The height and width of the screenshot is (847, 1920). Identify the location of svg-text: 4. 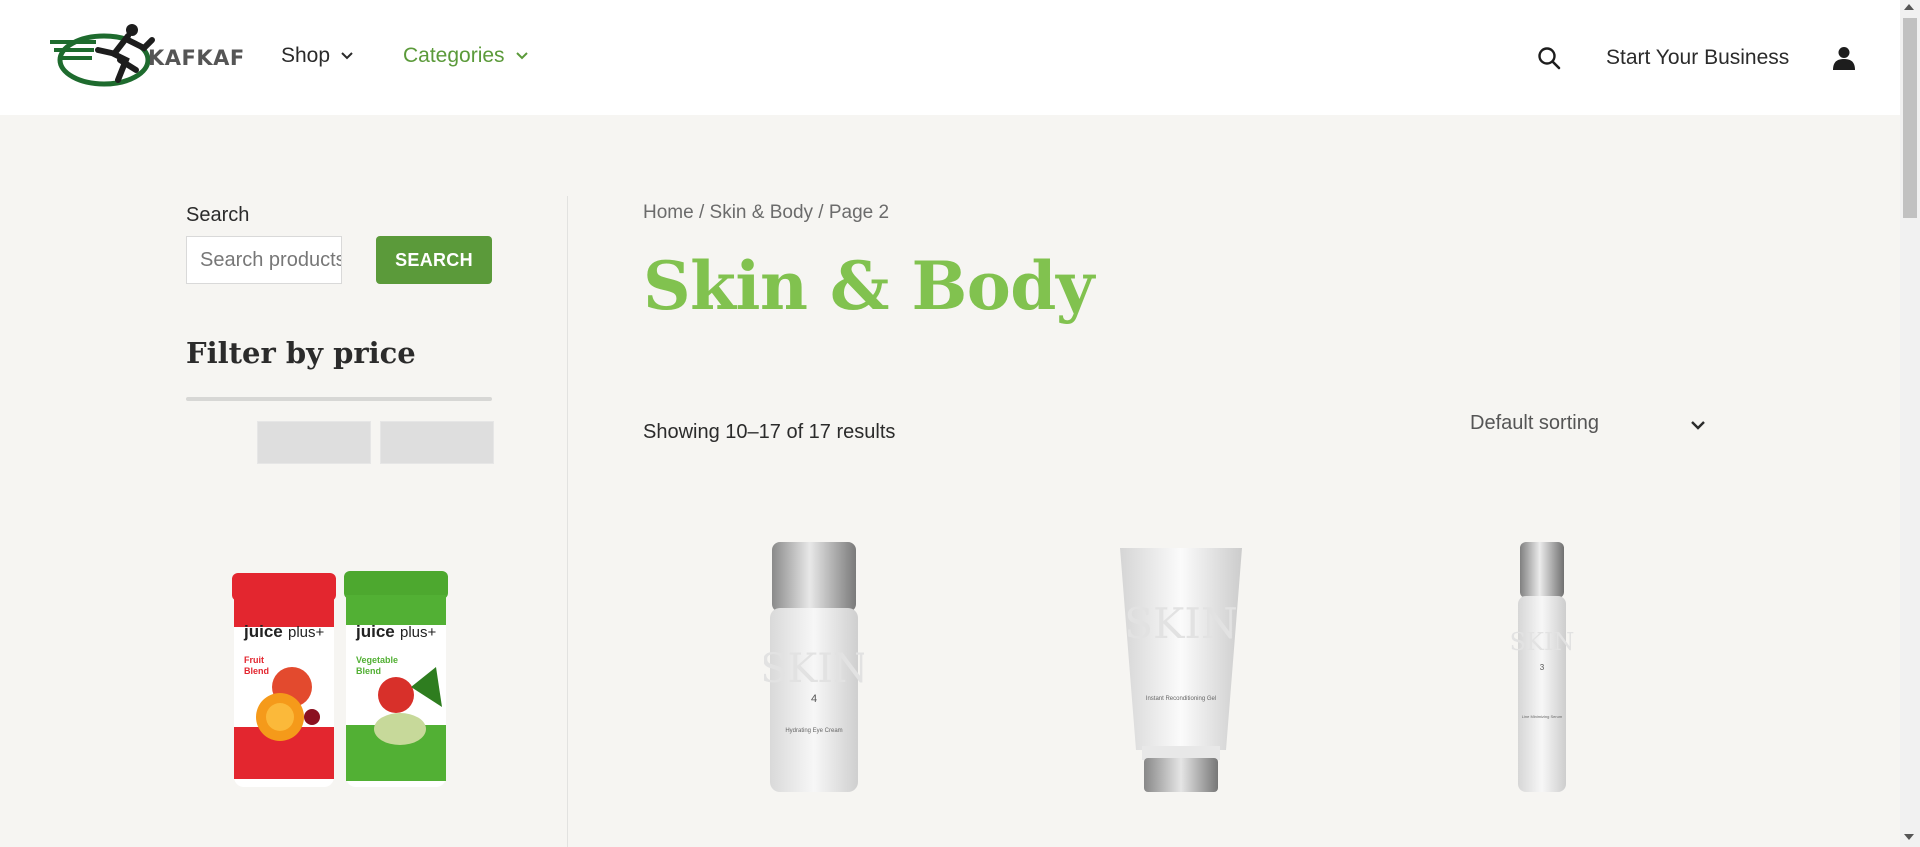
(814, 699).